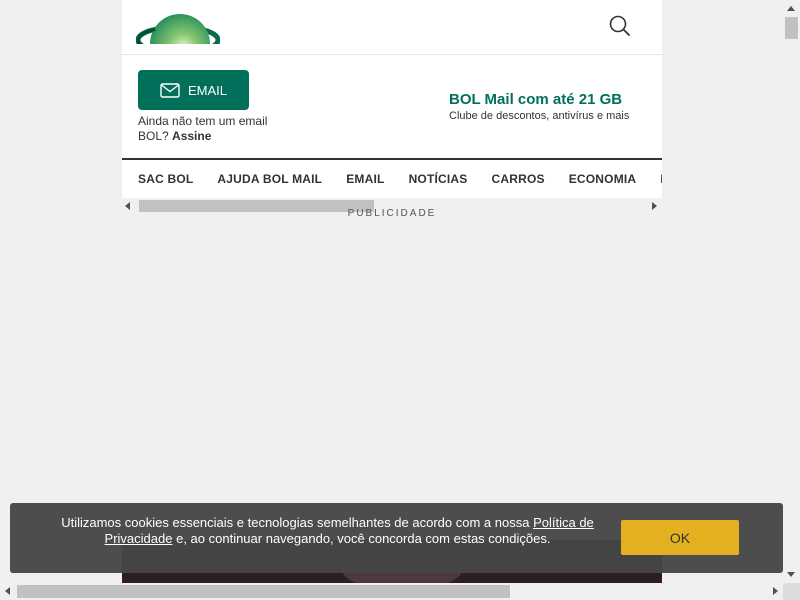  Describe the element at coordinates (791, 591) in the screenshot. I see `scrollbar-corner` at that location.